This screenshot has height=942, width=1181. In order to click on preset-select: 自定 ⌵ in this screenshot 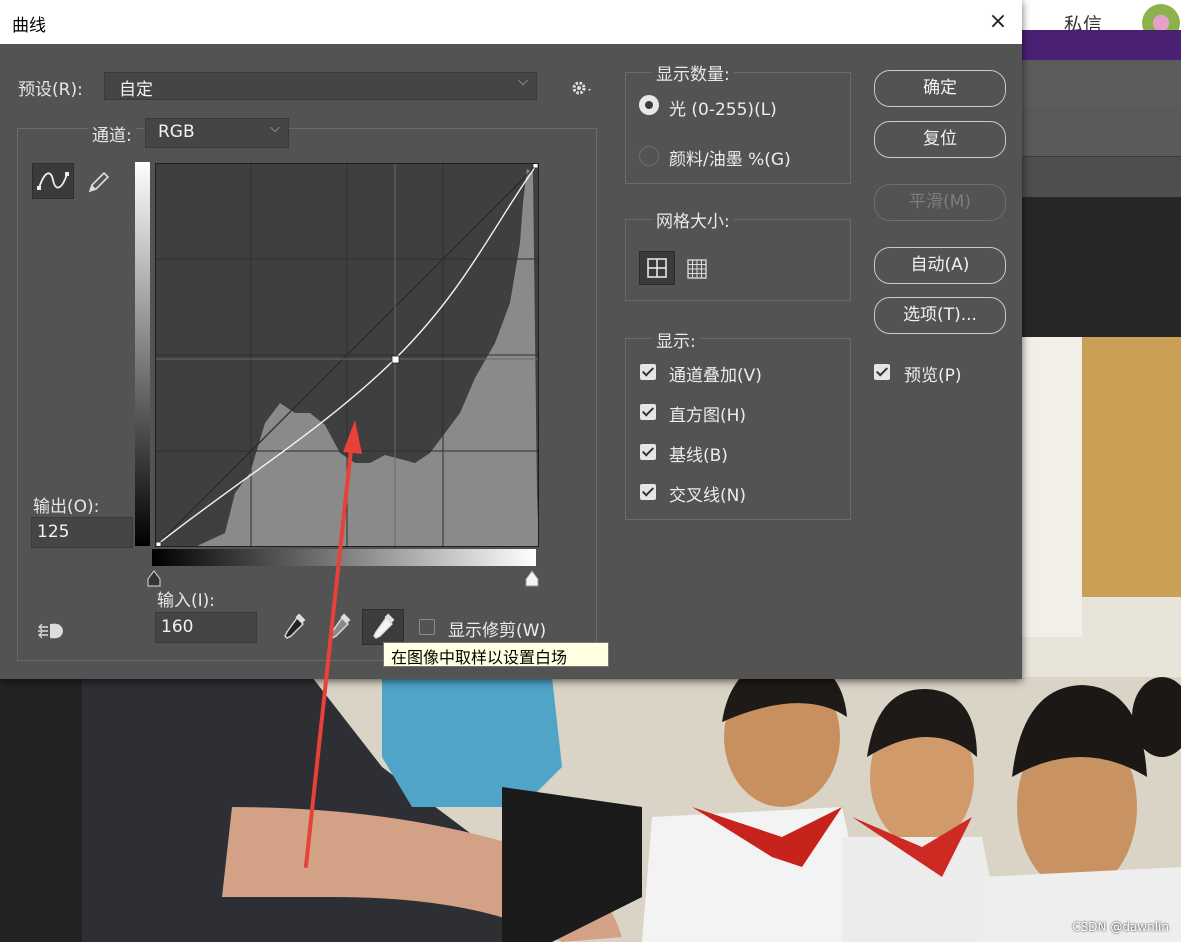, I will do `click(320, 86)`.